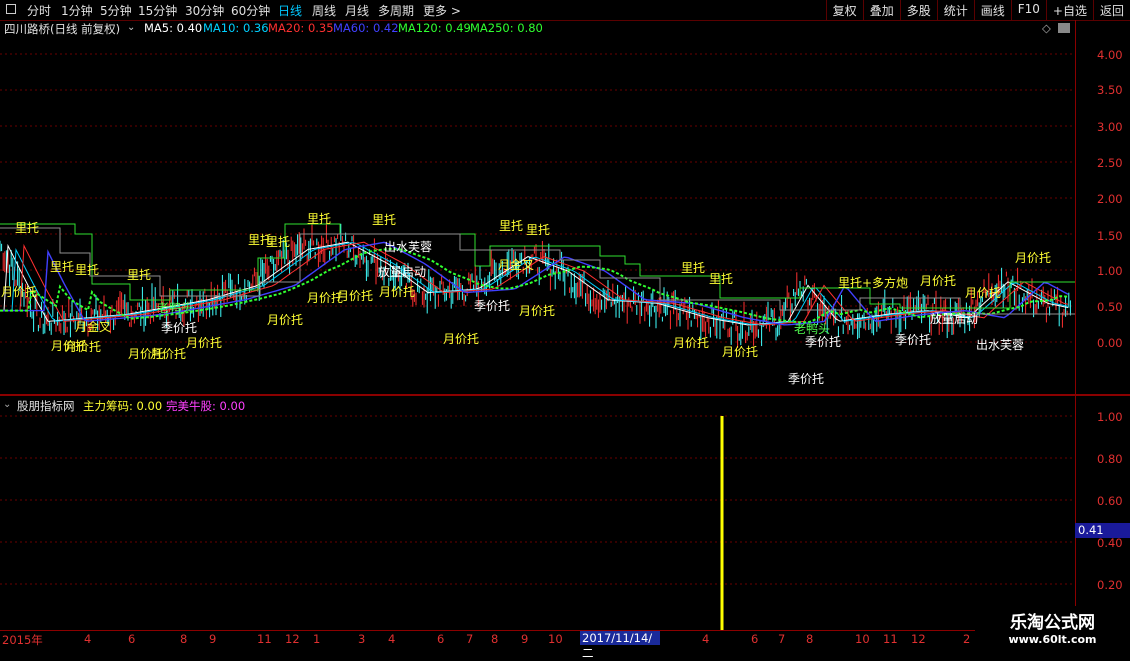  I want to click on diamond-icon: ◇, so click(1046, 28).